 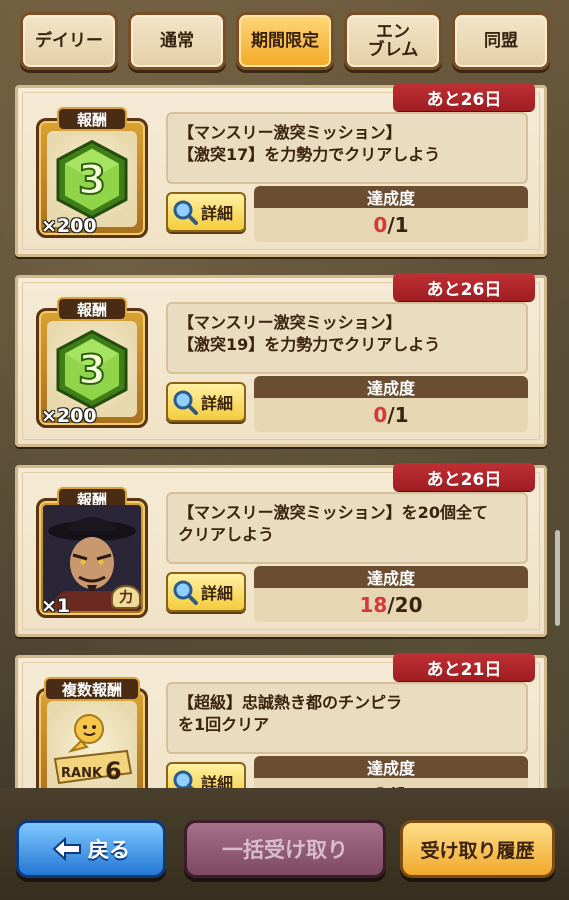 I want to click on arrow-left-icon, so click(x=66, y=849).